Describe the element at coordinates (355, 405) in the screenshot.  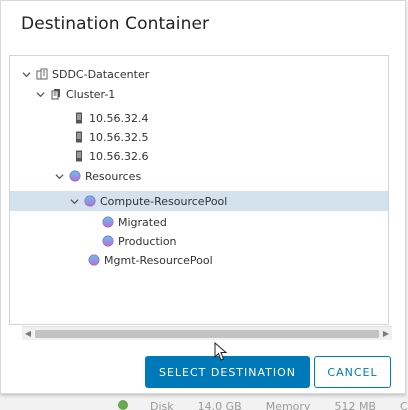
I see `memory-value: 512 MB` at that location.